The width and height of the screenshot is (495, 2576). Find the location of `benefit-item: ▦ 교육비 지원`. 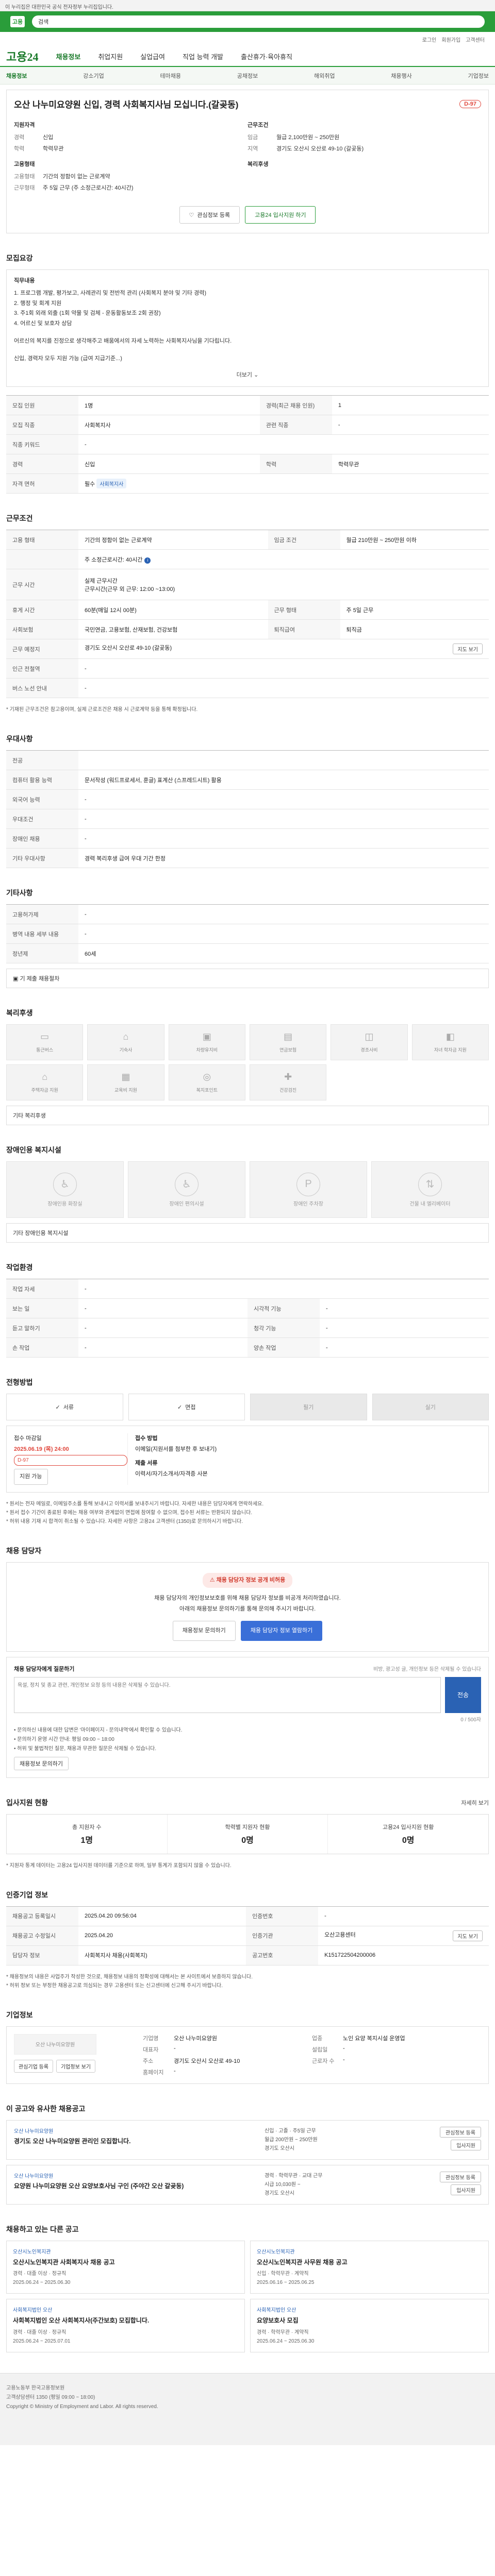

benefit-item: ▦ 교육비 지원 is located at coordinates (125, 1082).